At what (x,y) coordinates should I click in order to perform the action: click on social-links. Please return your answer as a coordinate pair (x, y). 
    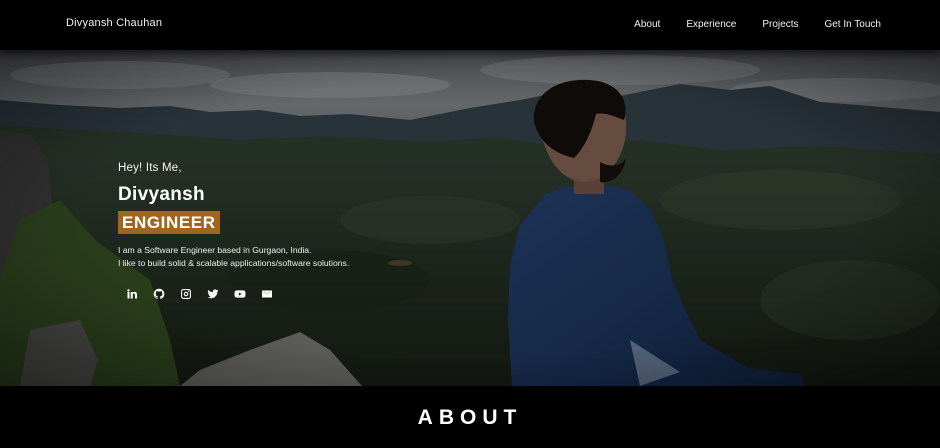
    Looking at the image, I should click on (233, 294).